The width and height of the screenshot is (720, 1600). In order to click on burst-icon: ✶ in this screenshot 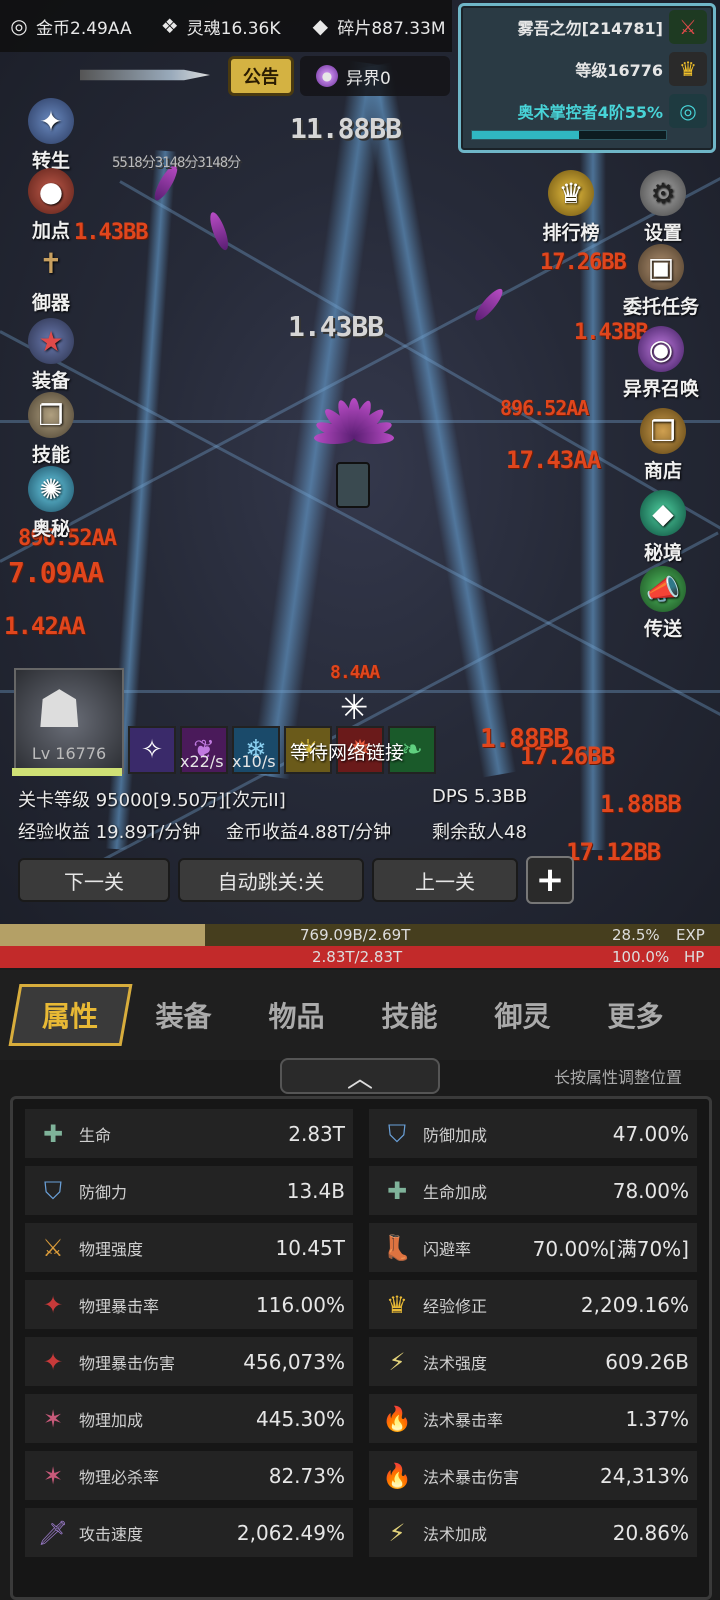, I will do `click(53, 1418)`.